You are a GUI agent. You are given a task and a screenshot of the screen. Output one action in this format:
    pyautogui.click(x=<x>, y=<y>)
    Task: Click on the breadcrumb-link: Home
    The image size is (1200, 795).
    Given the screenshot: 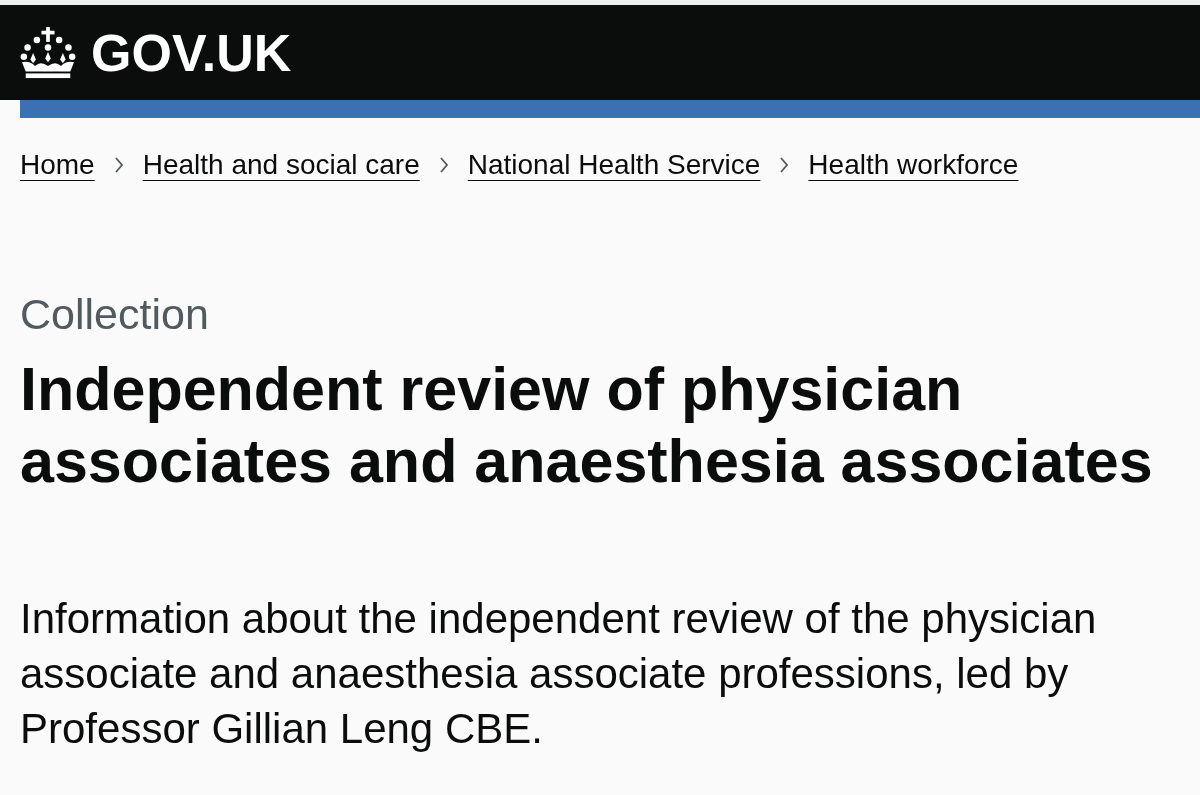 What is the action you would take?
    pyautogui.click(x=57, y=165)
    